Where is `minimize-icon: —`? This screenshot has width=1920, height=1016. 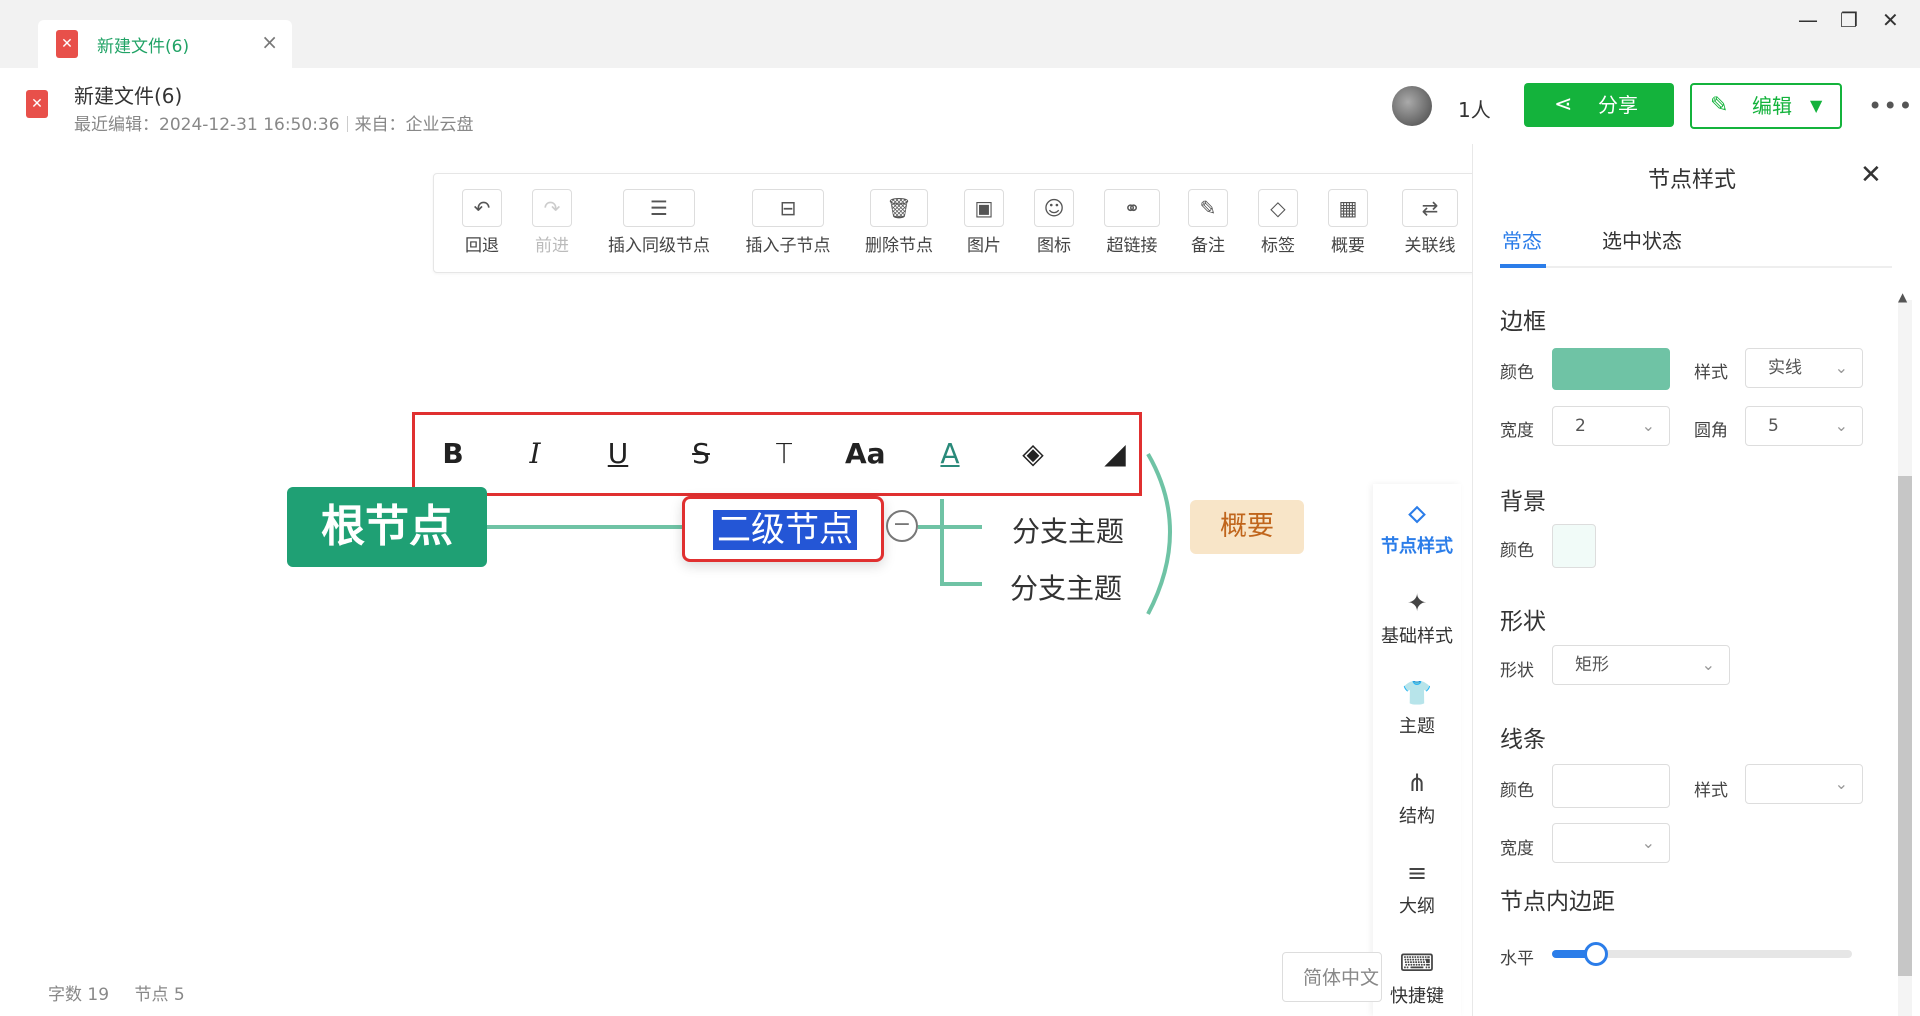 minimize-icon: — is located at coordinates (1808, 20).